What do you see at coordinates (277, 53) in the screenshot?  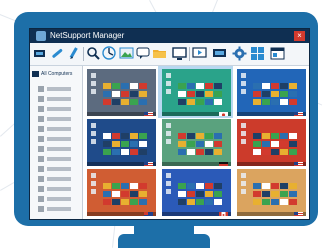 I see `layout-icon` at bounding box center [277, 53].